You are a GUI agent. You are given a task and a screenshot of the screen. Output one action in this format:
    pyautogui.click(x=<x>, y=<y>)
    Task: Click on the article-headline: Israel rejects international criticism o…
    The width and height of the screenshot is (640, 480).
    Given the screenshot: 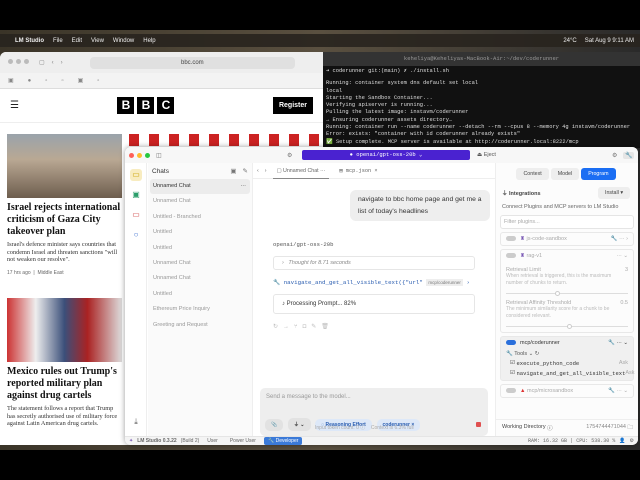 What is the action you would take?
    pyautogui.click(x=64, y=220)
    